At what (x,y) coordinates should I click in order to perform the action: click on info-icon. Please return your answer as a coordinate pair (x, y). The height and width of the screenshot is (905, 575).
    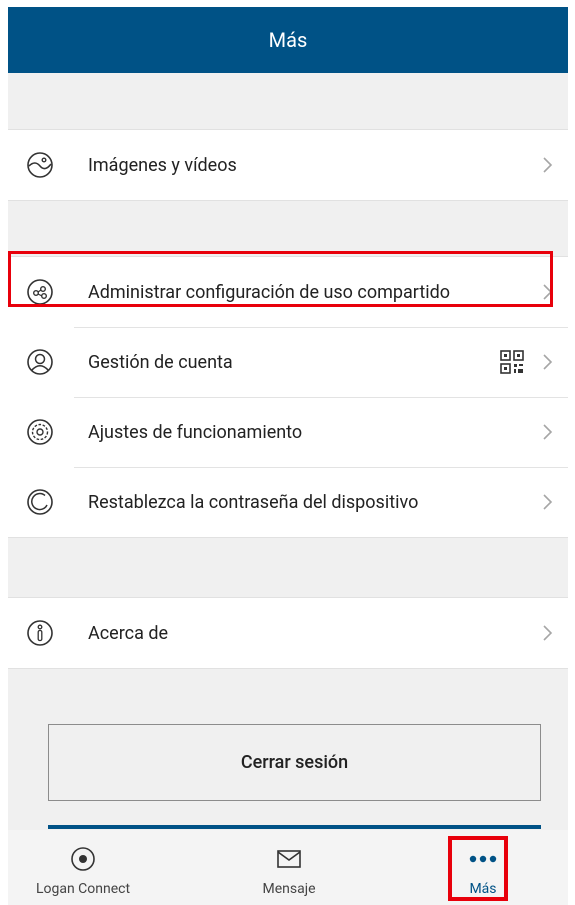
    Looking at the image, I should click on (40, 633).